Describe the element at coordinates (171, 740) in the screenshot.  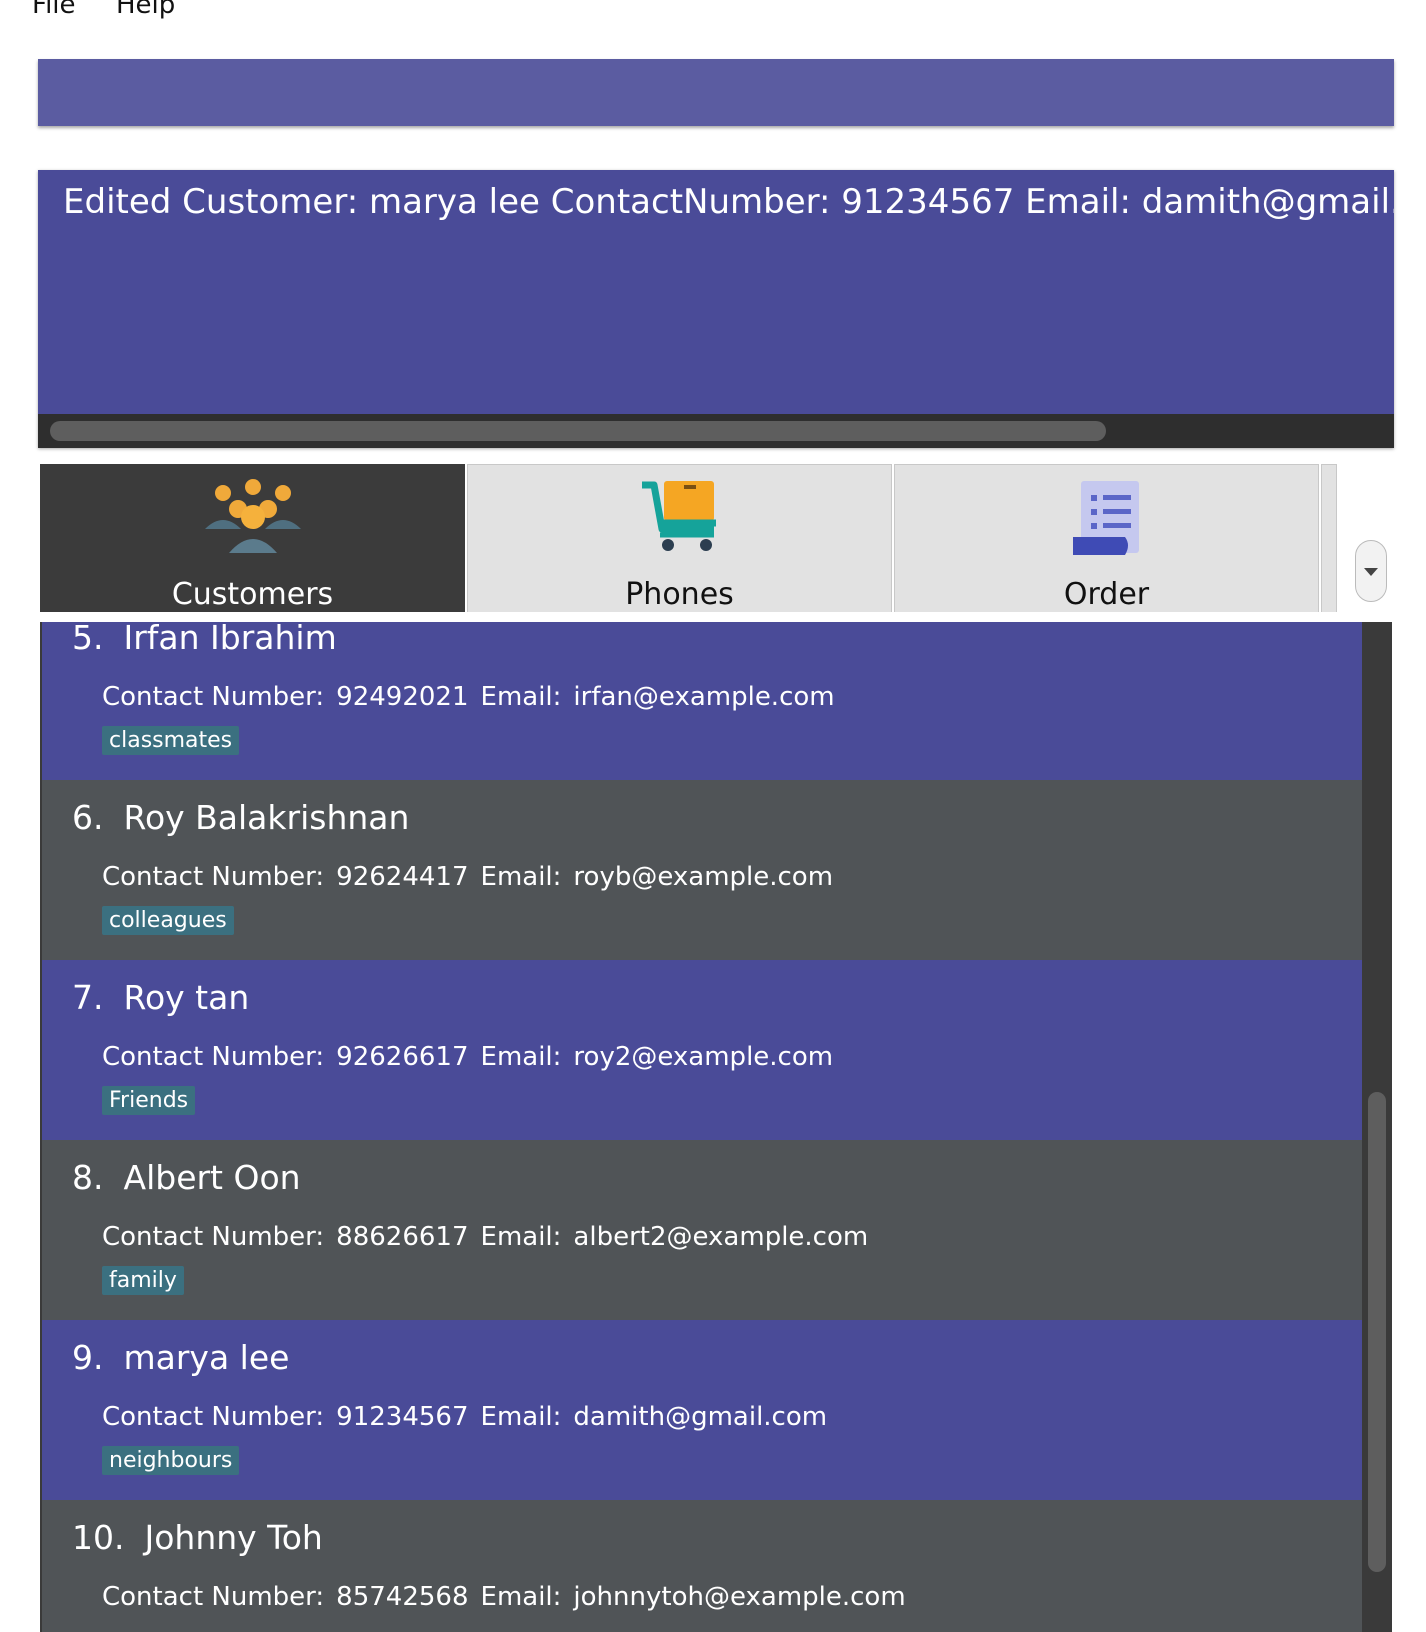
I see `tag-badge: classmates` at that location.